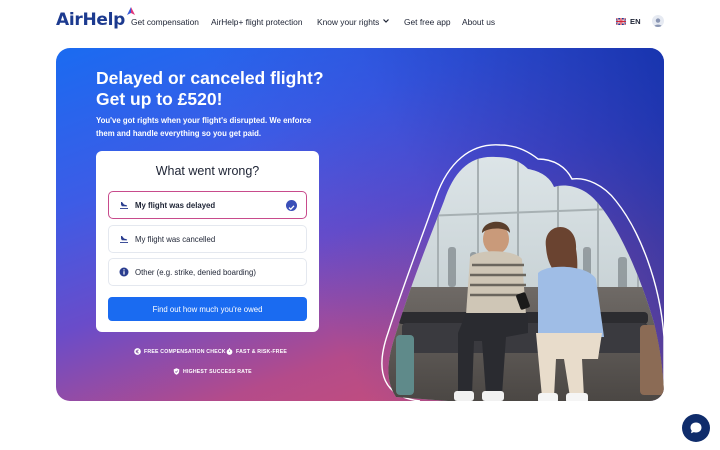  Describe the element at coordinates (175, 205) in the screenshot. I see `option-label: My flight was delayed` at that location.